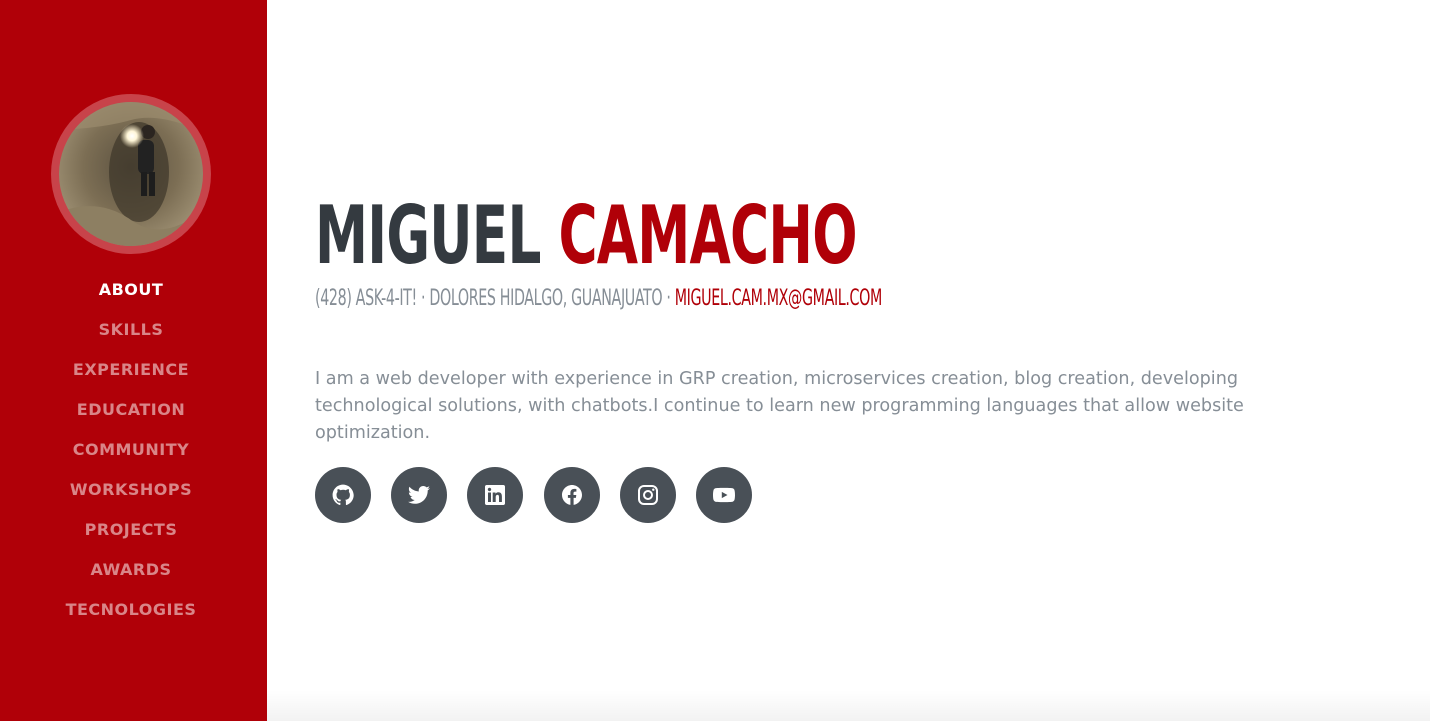  Describe the element at coordinates (131, 294) in the screenshot. I see `nav-item-about: ABOUT` at that location.